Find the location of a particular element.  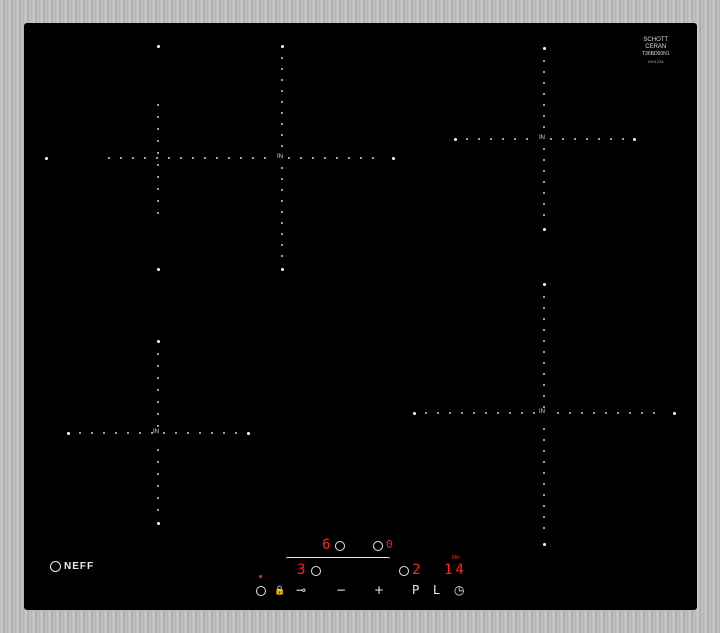

brand-name: NEFF is located at coordinates (79, 566).